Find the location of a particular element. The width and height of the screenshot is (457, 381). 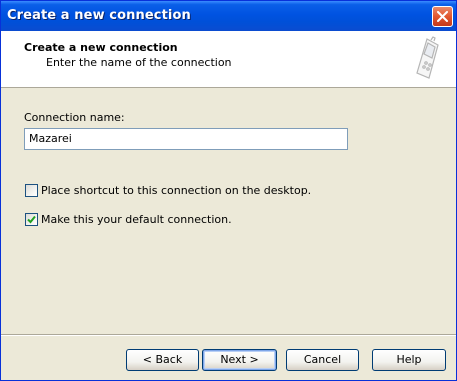

shortcut-checkbox is located at coordinates (31, 190).